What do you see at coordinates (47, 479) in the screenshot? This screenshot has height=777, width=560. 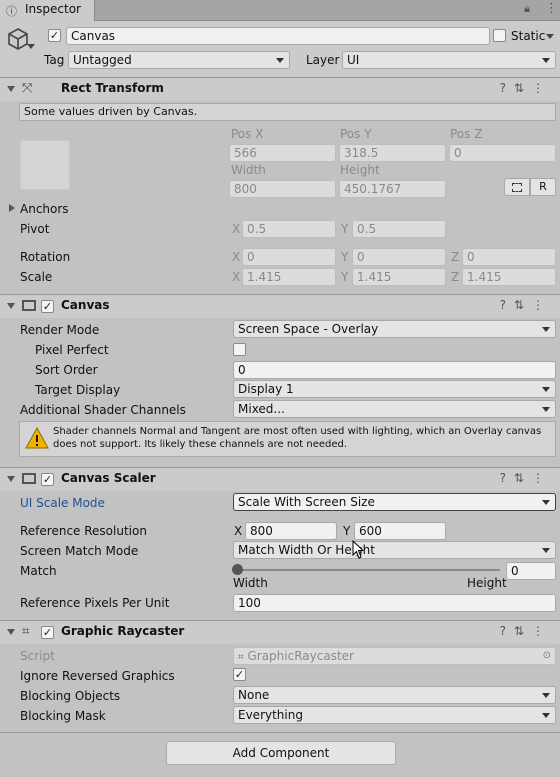 I see `canvas-scaler-enabled-checkbox: ✓` at bounding box center [47, 479].